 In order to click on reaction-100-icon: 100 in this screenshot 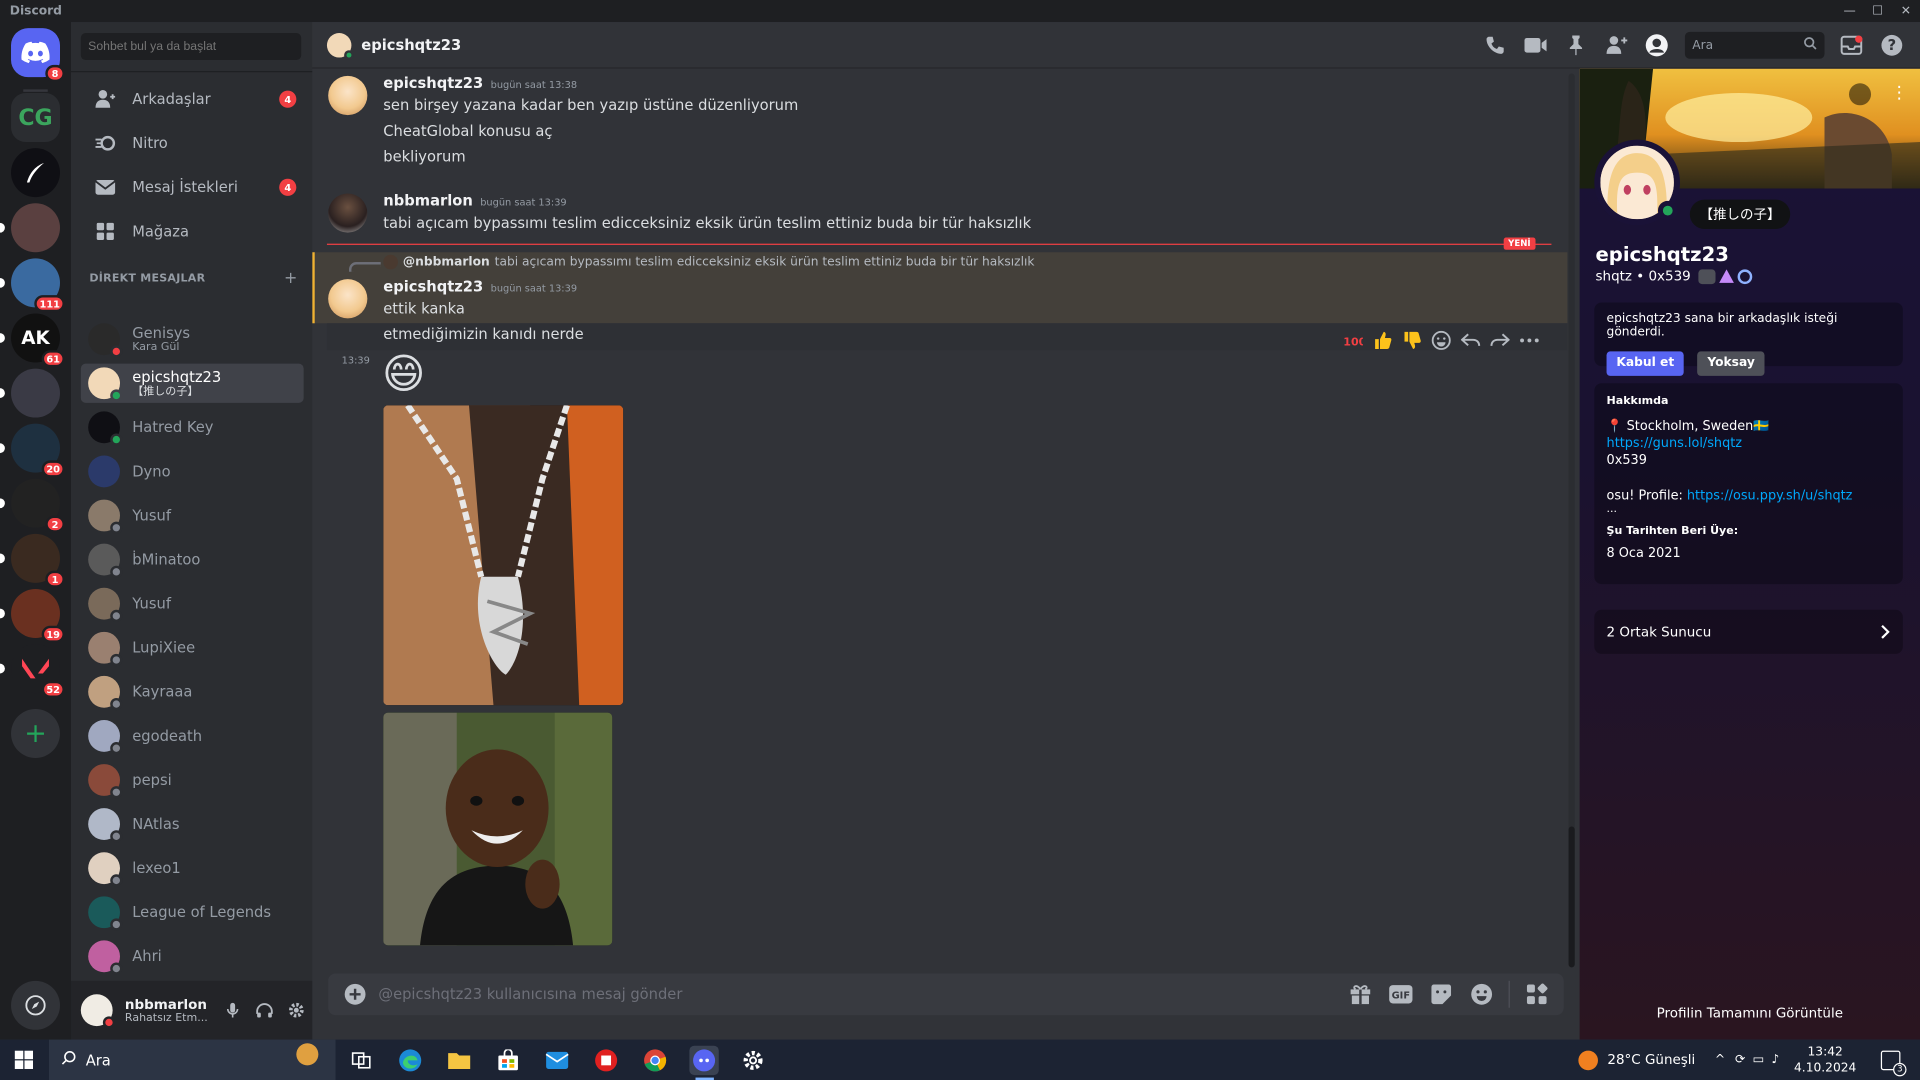, I will do `click(1353, 340)`.